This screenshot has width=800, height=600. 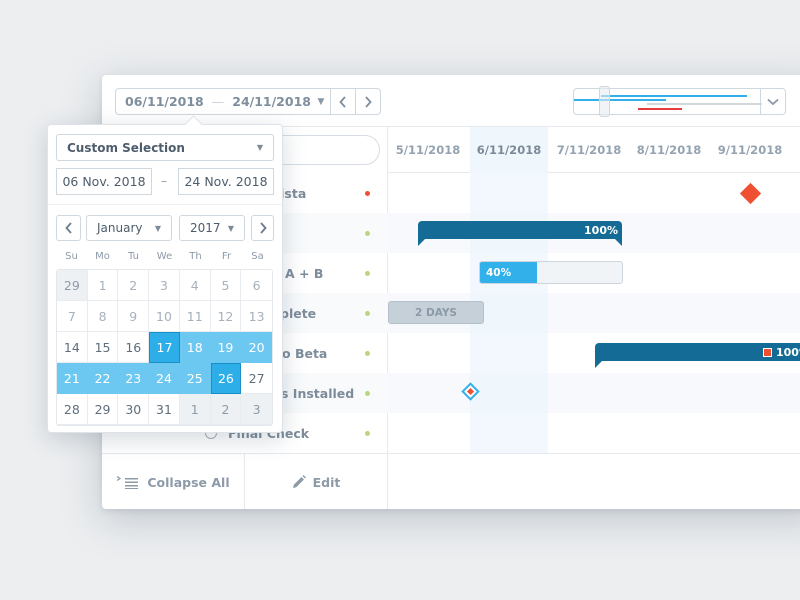 I want to click on calendar-day: 4, so click(x=195, y=285).